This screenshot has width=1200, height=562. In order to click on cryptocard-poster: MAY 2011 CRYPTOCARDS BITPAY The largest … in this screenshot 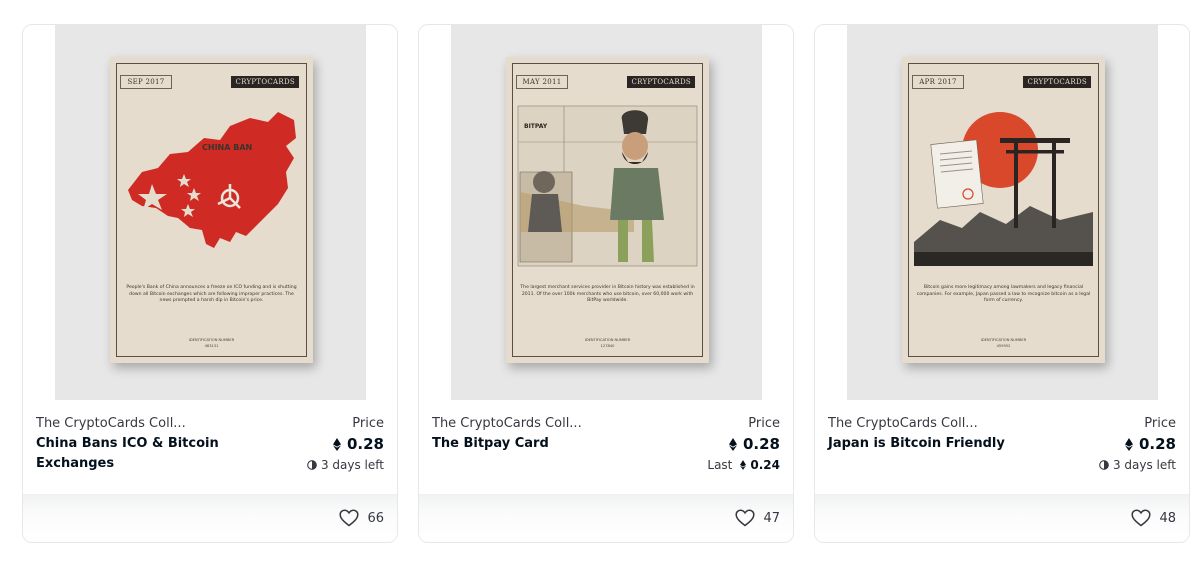, I will do `click(607, 210)`.